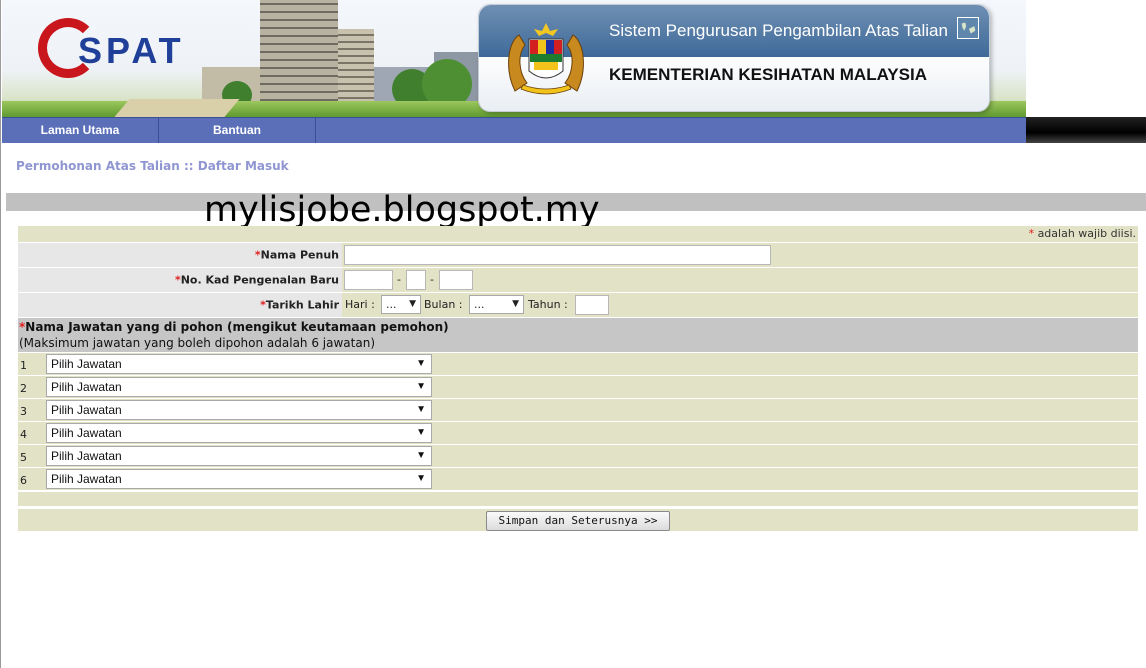 This screenshot has width=1146, height=668. I want to click on coat-of-arms-icon, so click(546, 59).